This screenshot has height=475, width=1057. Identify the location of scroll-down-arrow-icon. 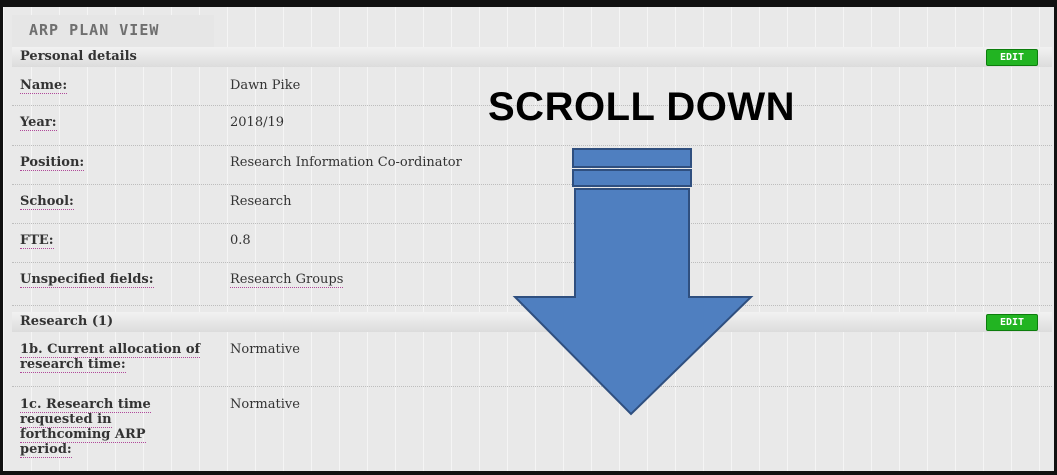
(633, 282).